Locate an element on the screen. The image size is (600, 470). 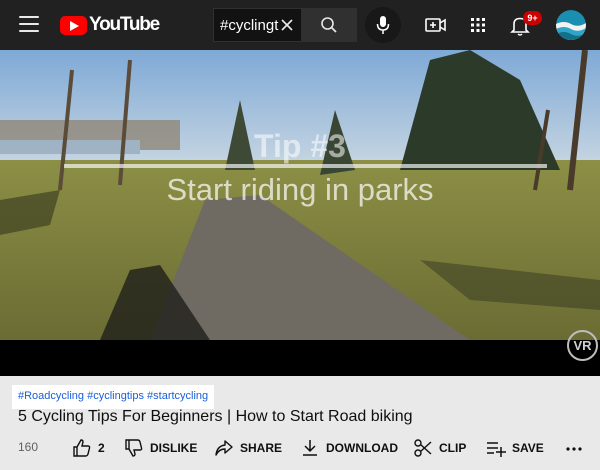
action-bar: 160 2 DISLIKE SHARE DOWNLOAD CLIP SAVE is located at coordinates (300, 449).